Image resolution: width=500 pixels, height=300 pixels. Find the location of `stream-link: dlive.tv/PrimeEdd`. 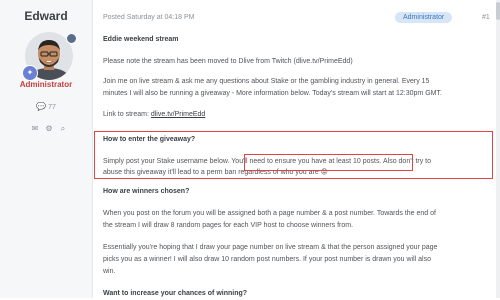

stream-link: dlive.tv/PrimeEdd is located at coordinates (178, 114).